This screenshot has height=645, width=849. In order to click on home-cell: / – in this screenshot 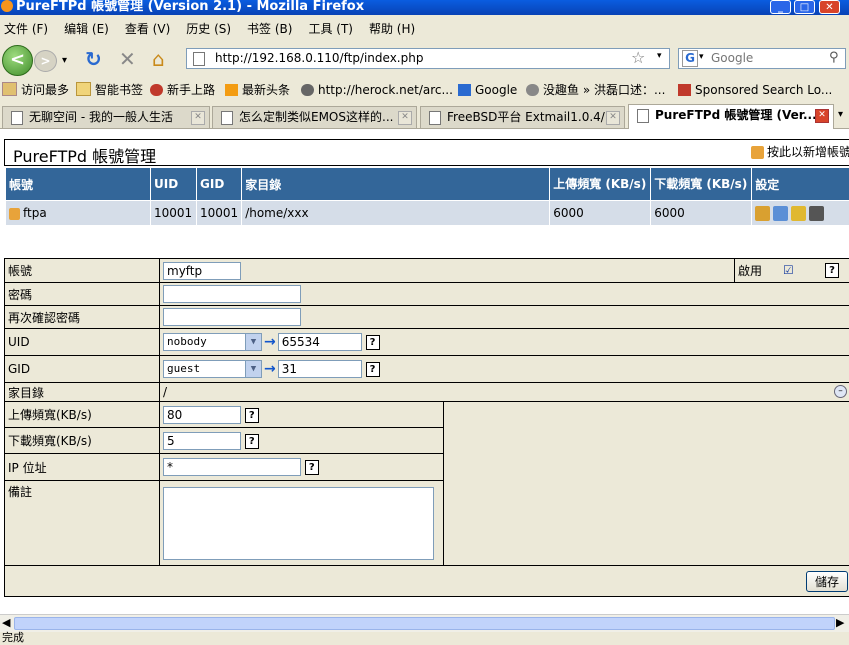, I will do `click(504, 392)`.